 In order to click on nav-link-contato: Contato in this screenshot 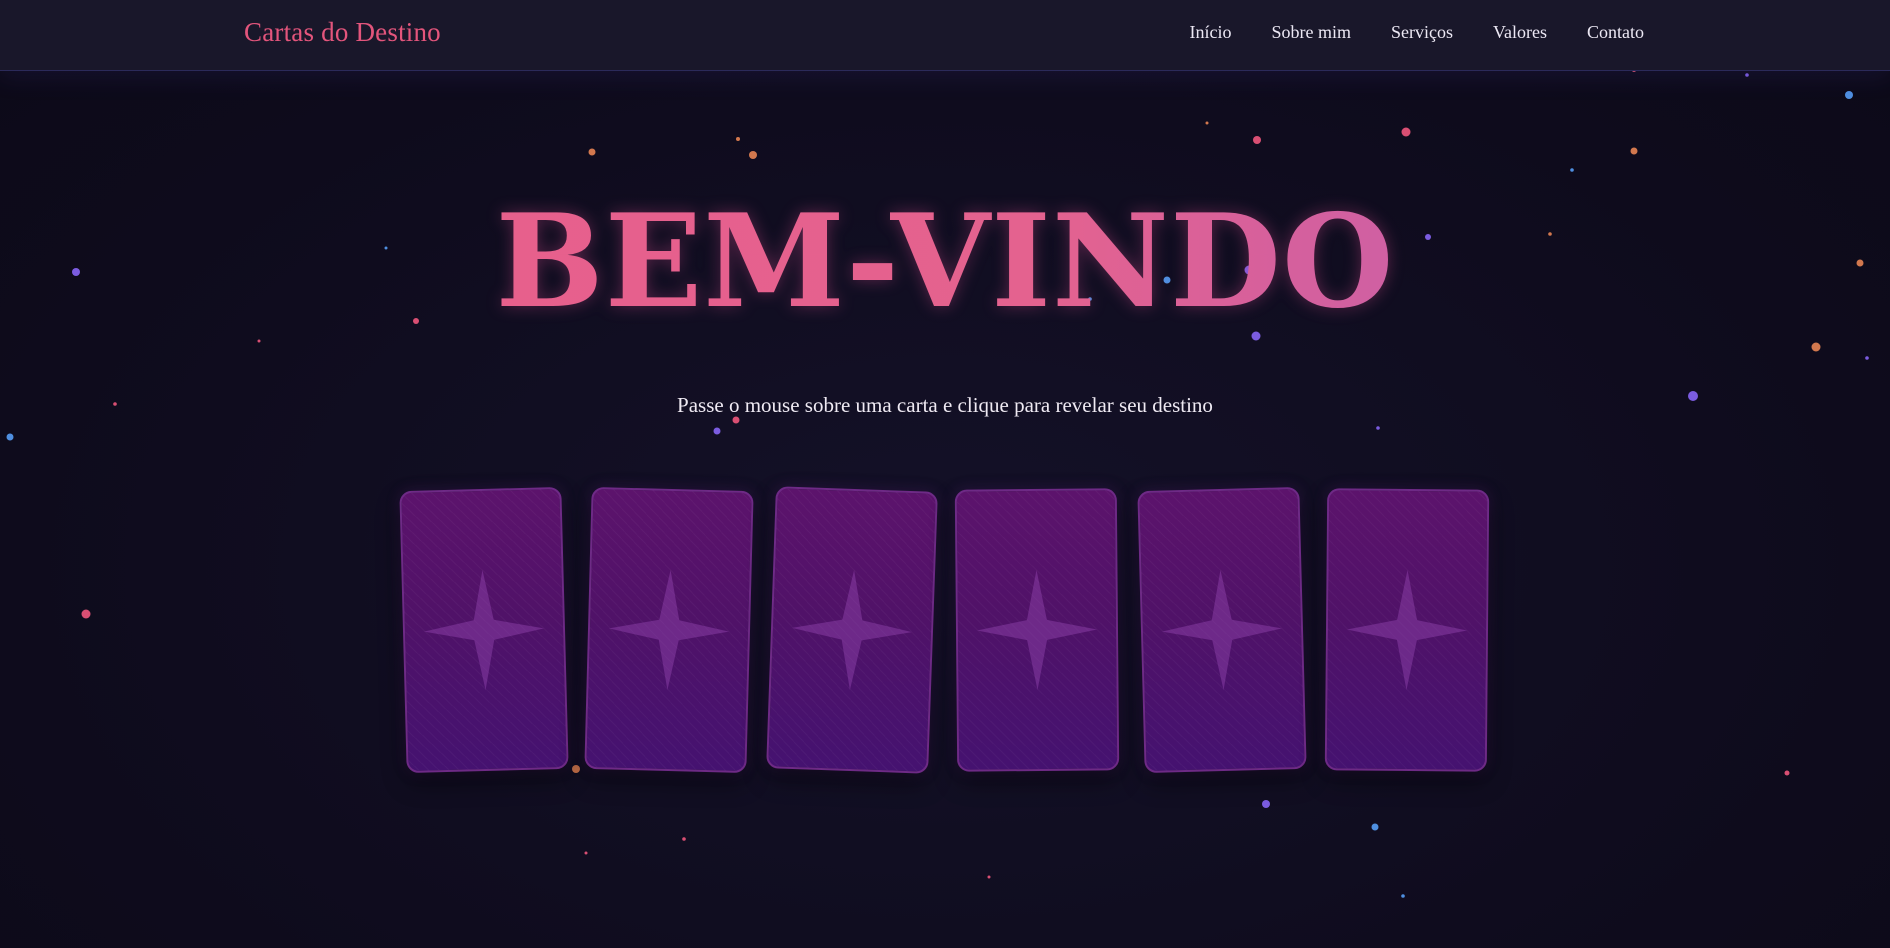, I will do `click(1615, 32)`.